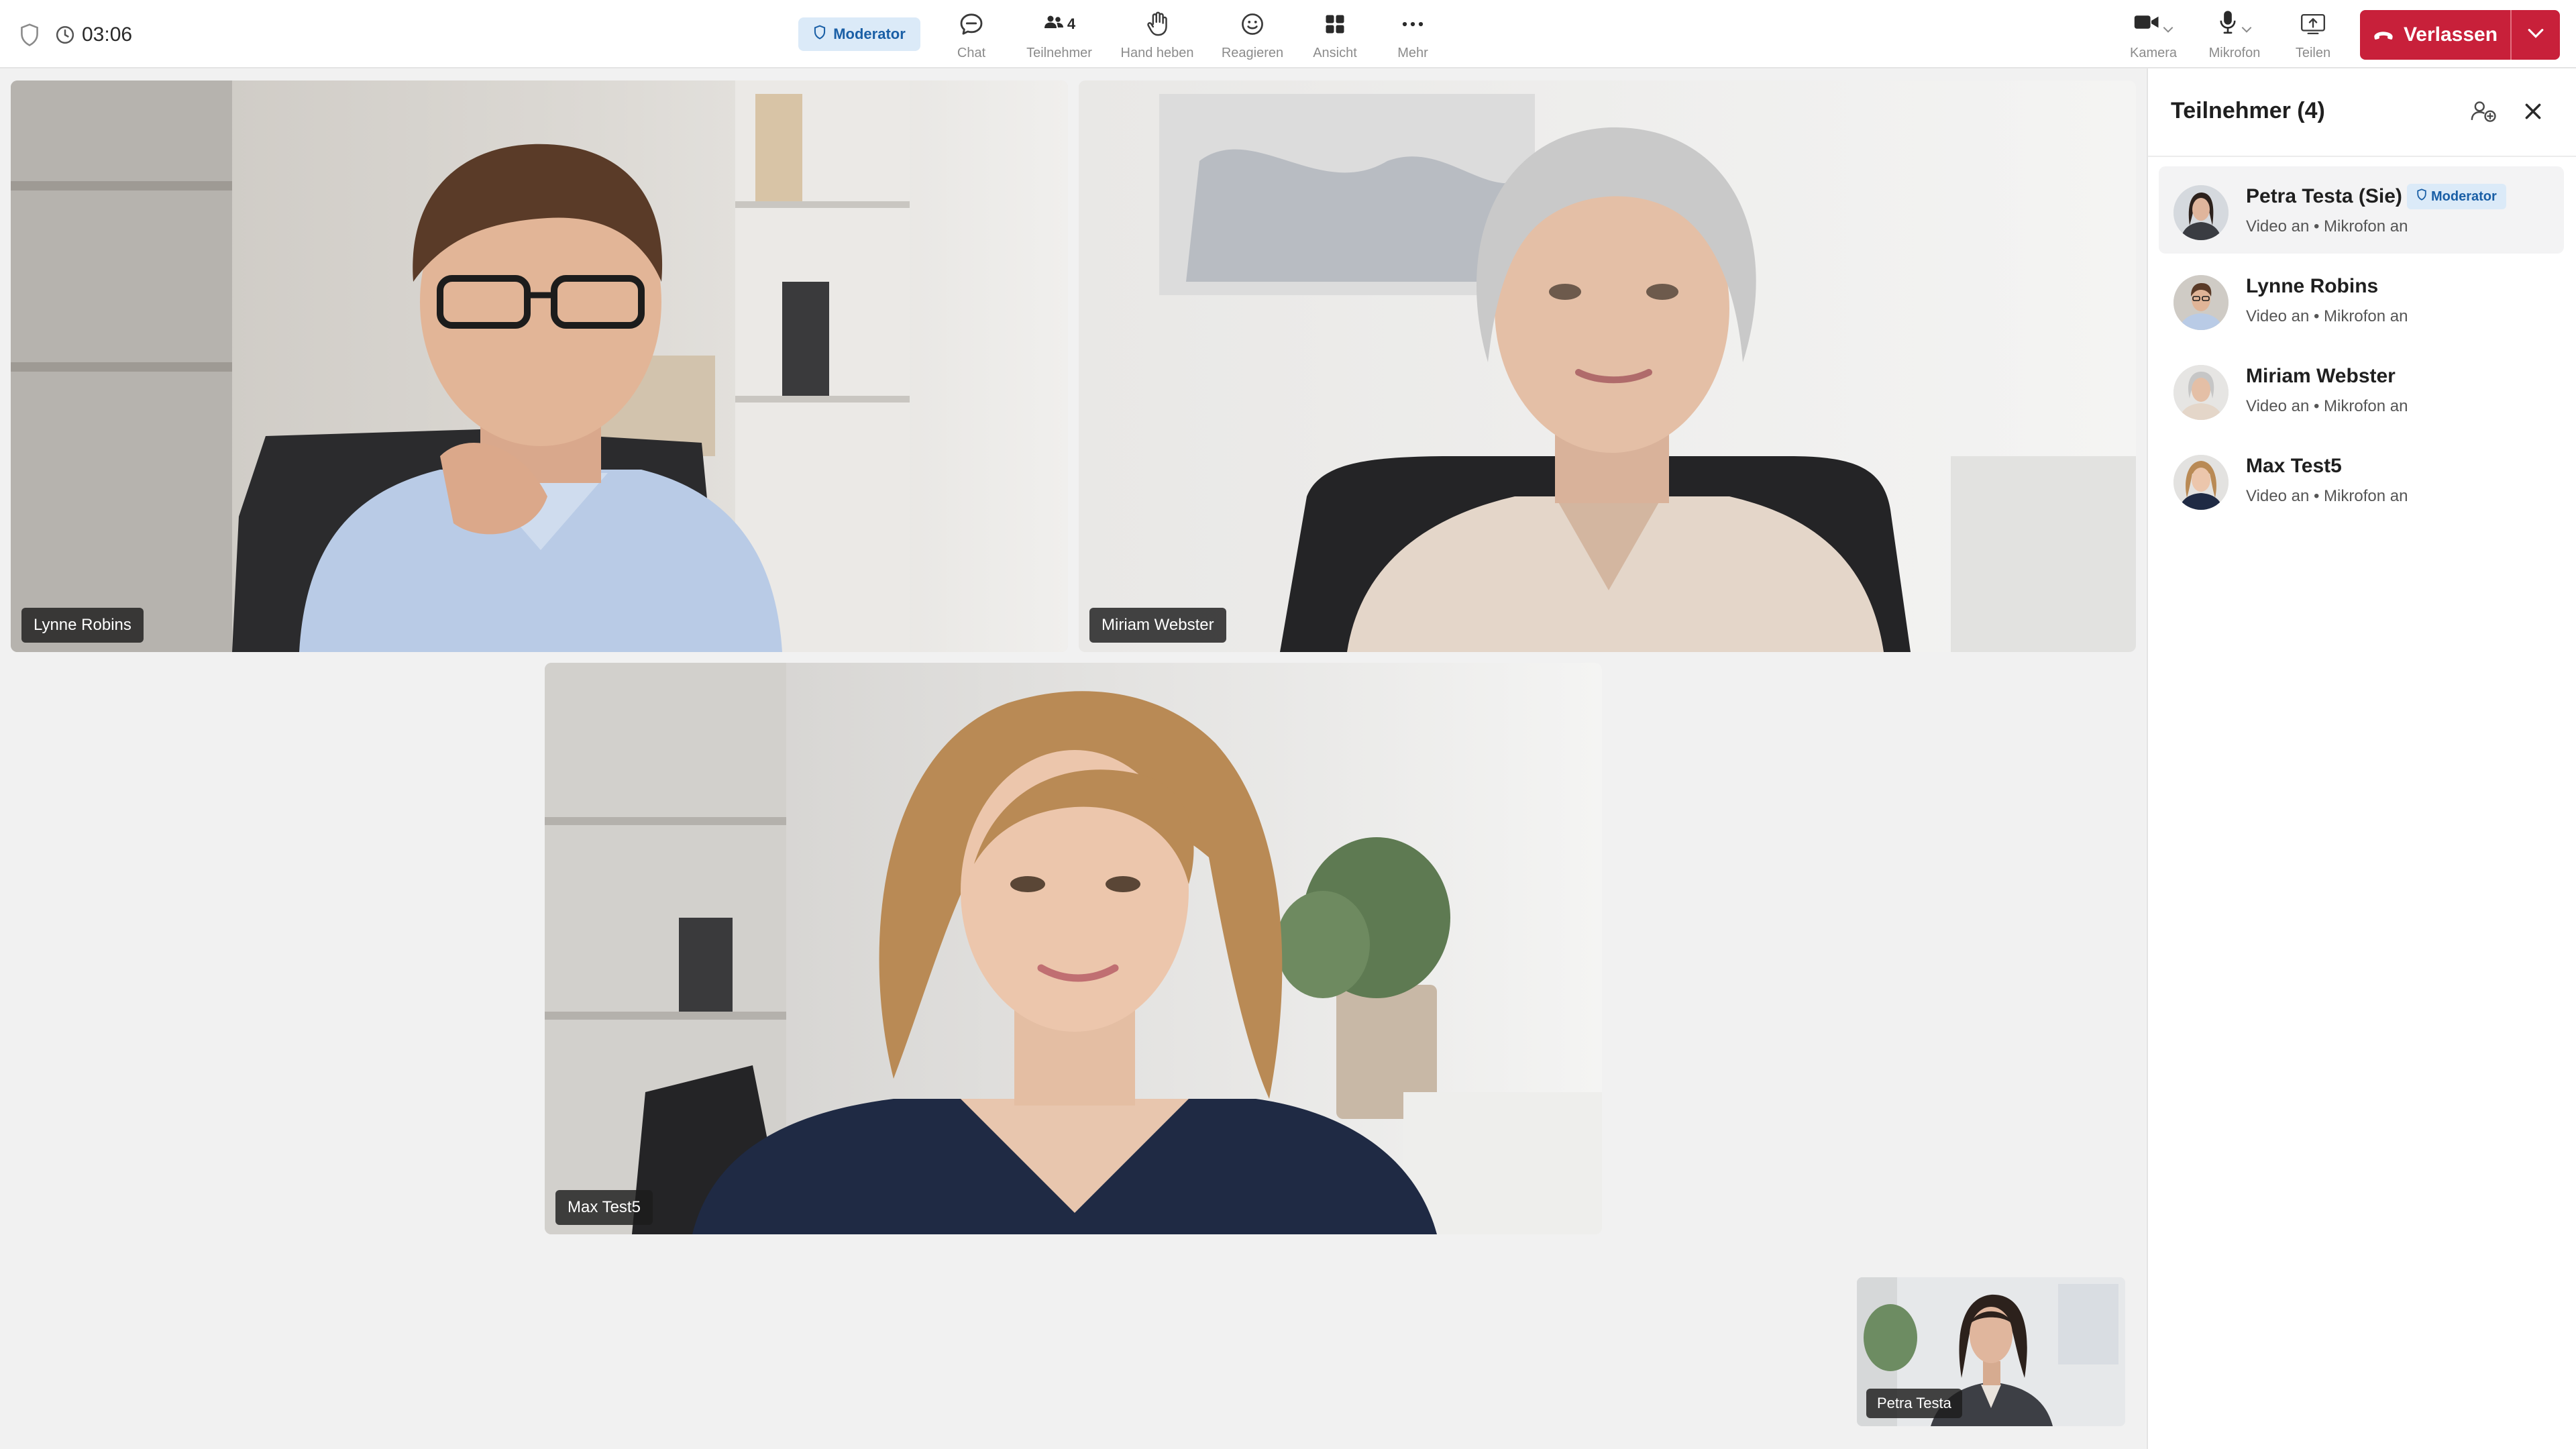  Describe the element at coordinates (1071, 23) in the screenshot. I see `participants-count: 4` at that location.